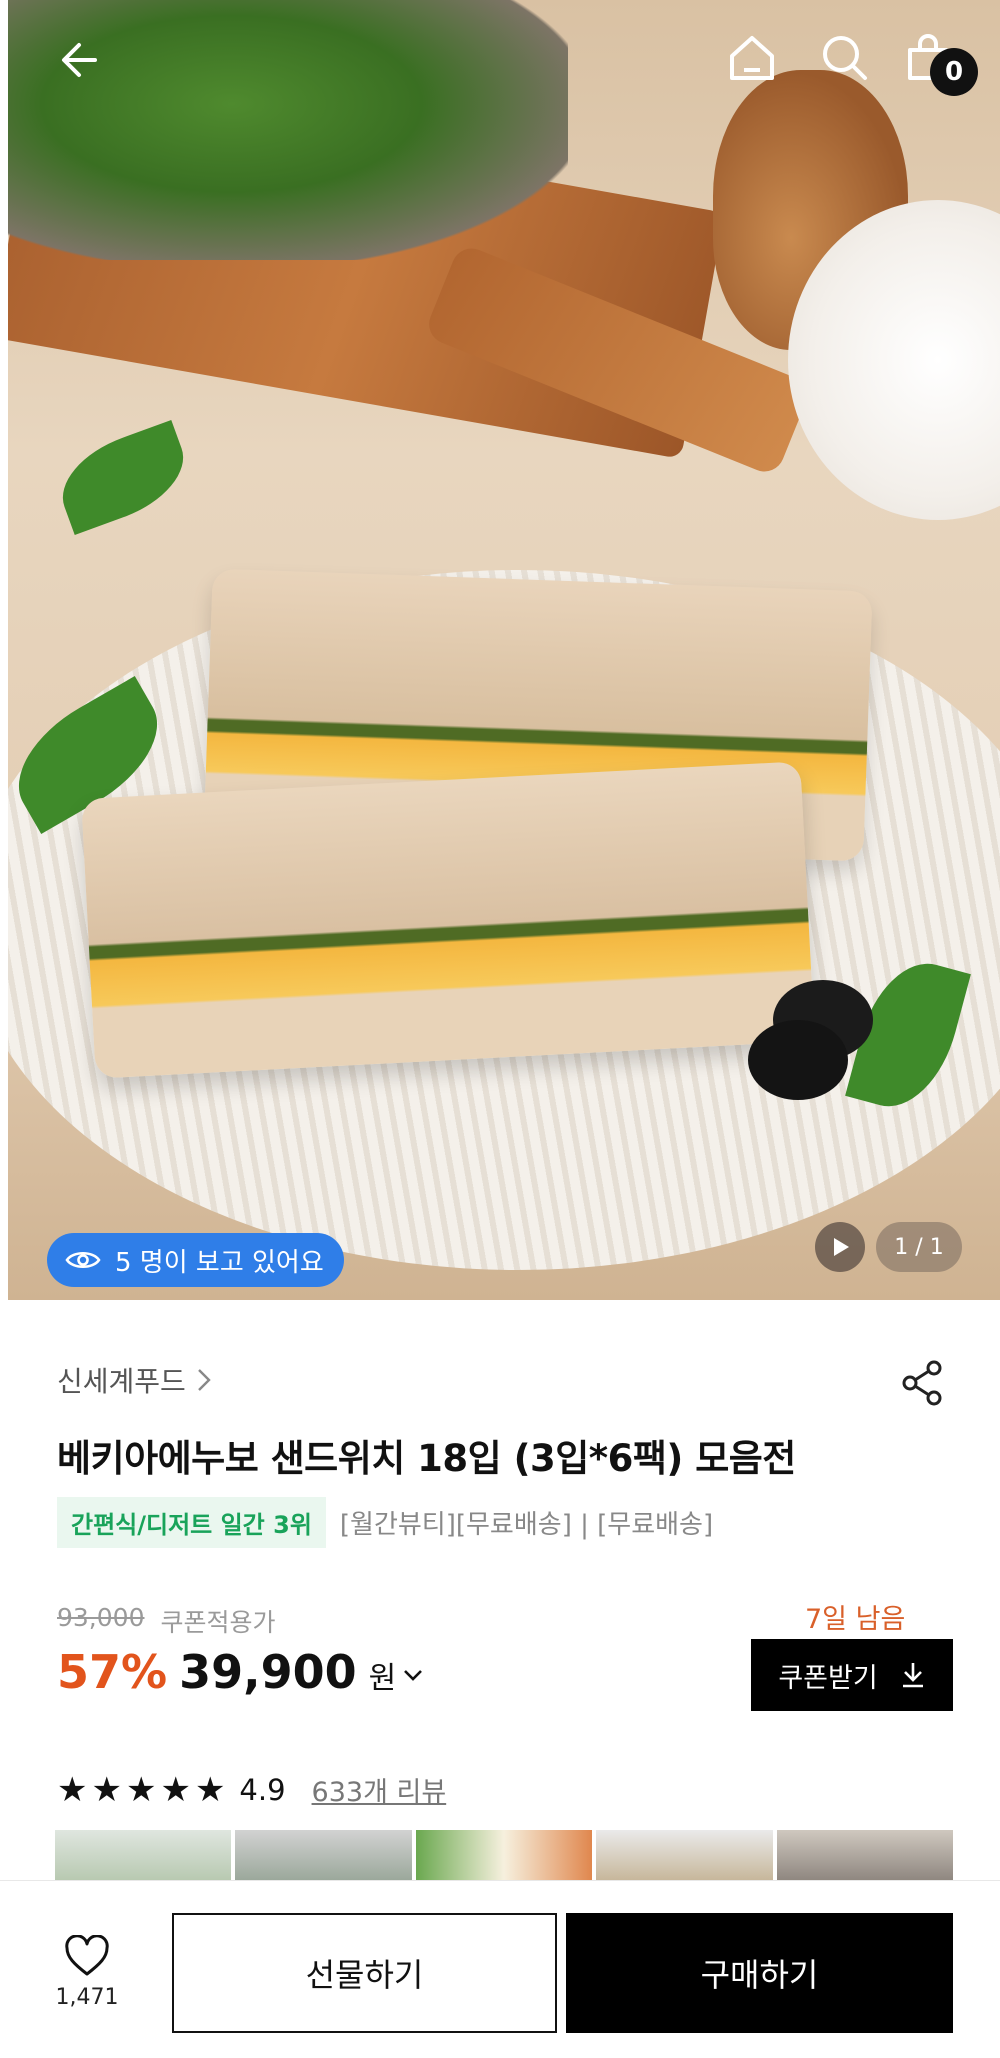  I want to click on olive-graphic, so click(798, 1060).